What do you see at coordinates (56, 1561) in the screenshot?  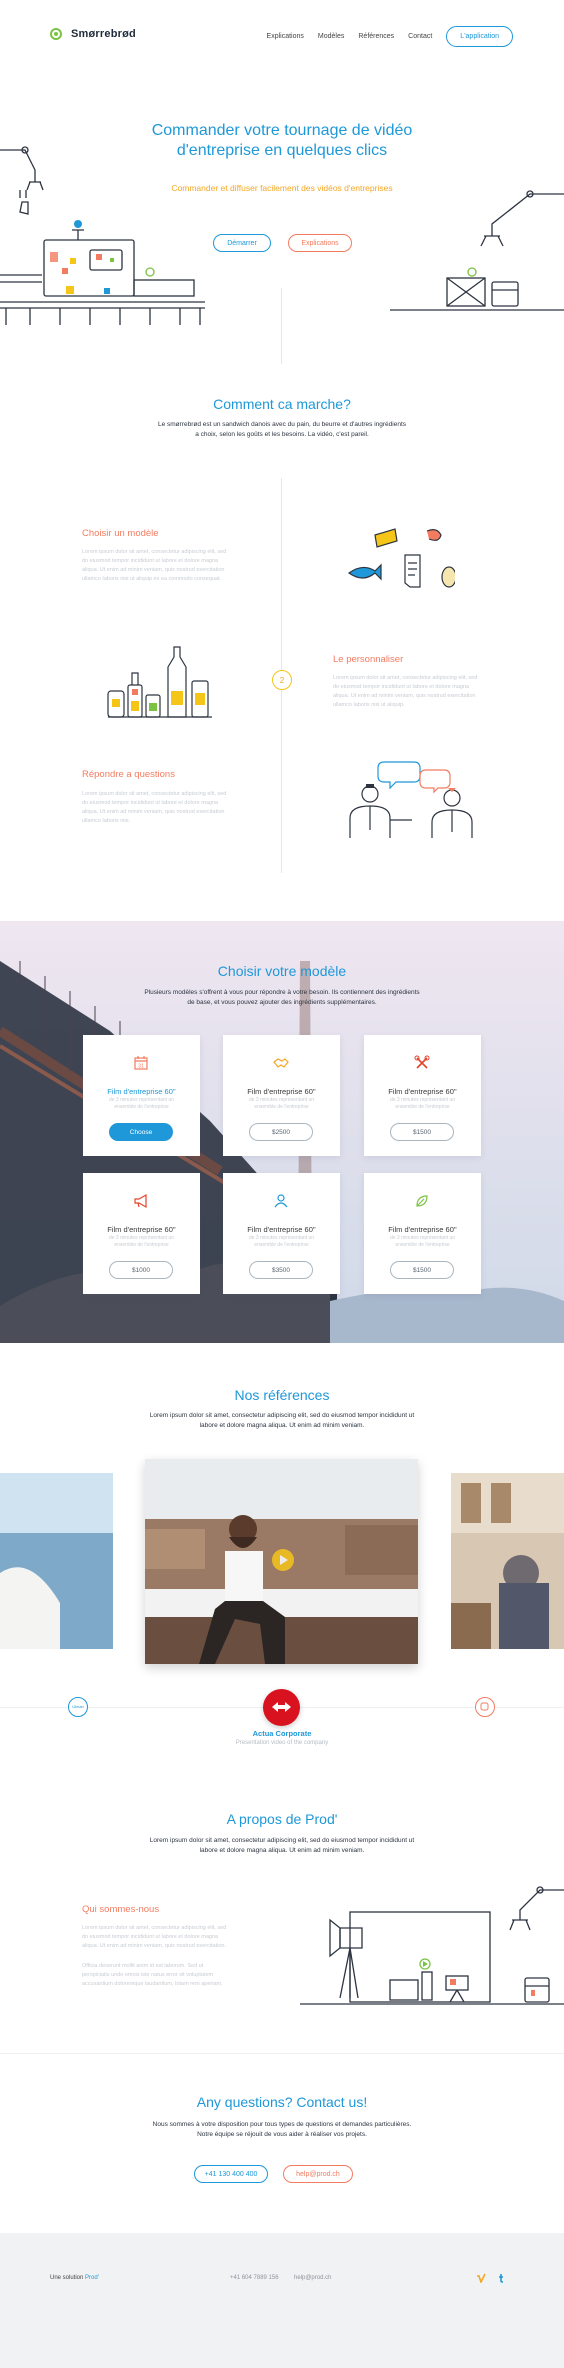 I see `reference-thumb-left` at bounding box center [56, 1561].